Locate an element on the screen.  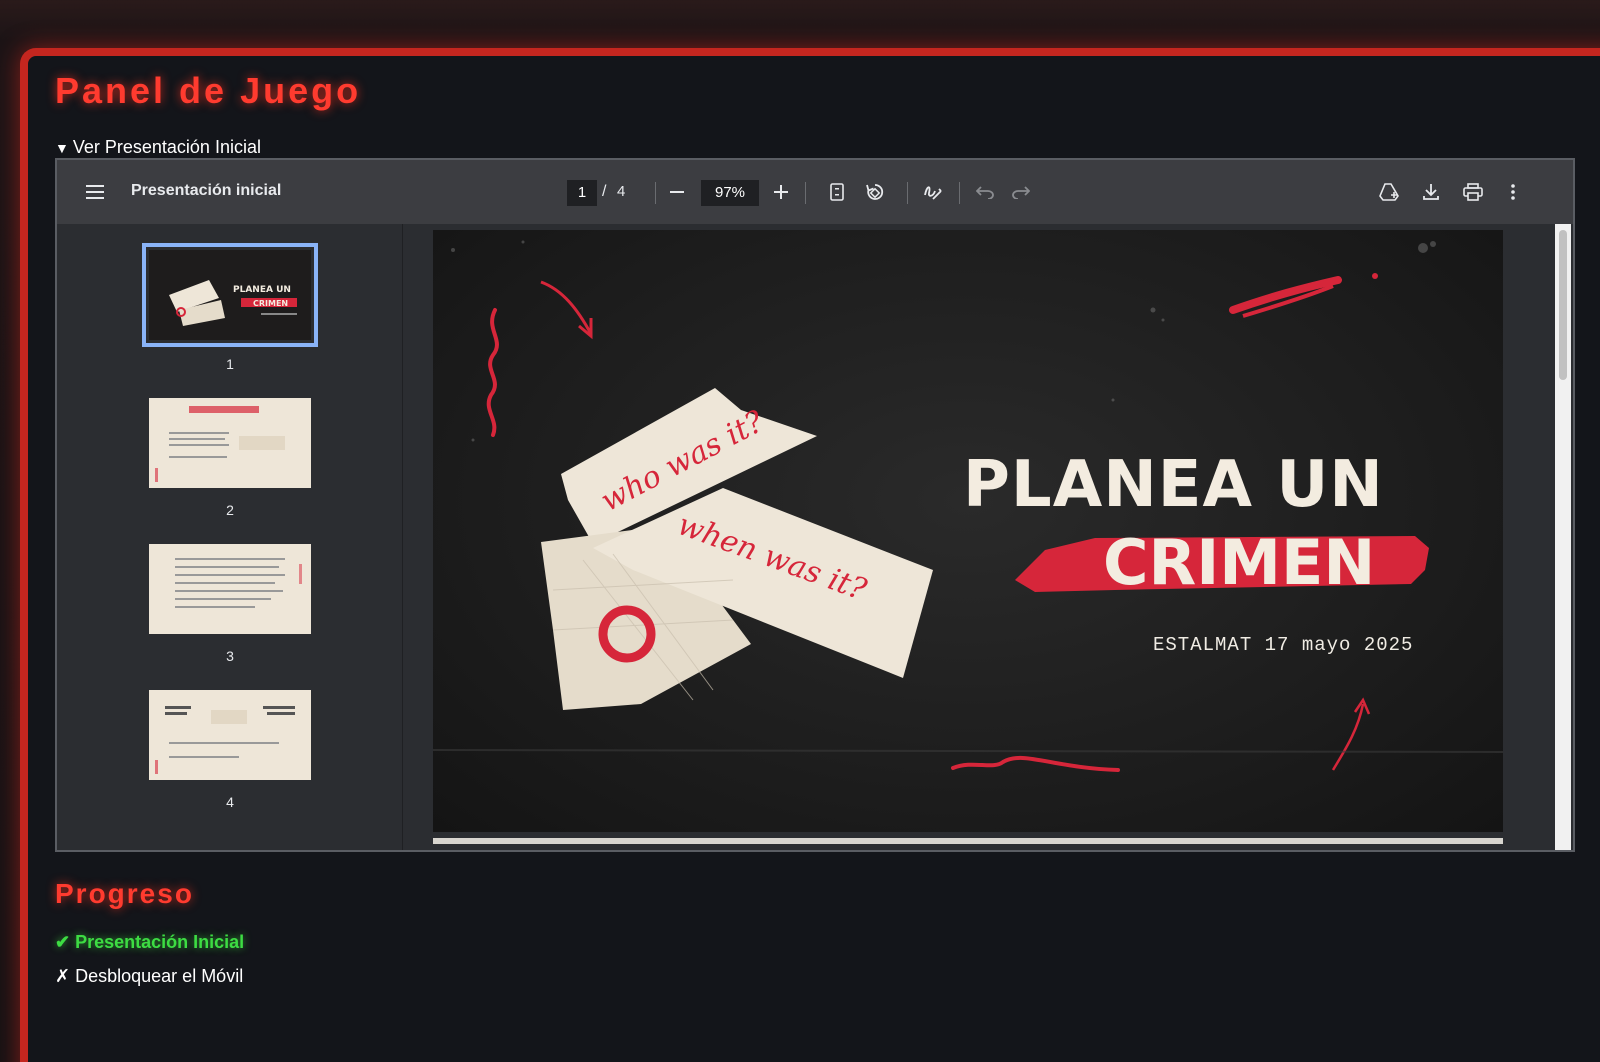
progress-item-label: Desbloquear el Móvil is located at coordinates (159, 976).